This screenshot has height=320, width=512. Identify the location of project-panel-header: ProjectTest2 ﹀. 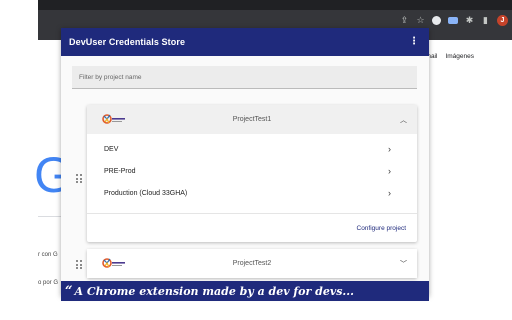
(252, 263).